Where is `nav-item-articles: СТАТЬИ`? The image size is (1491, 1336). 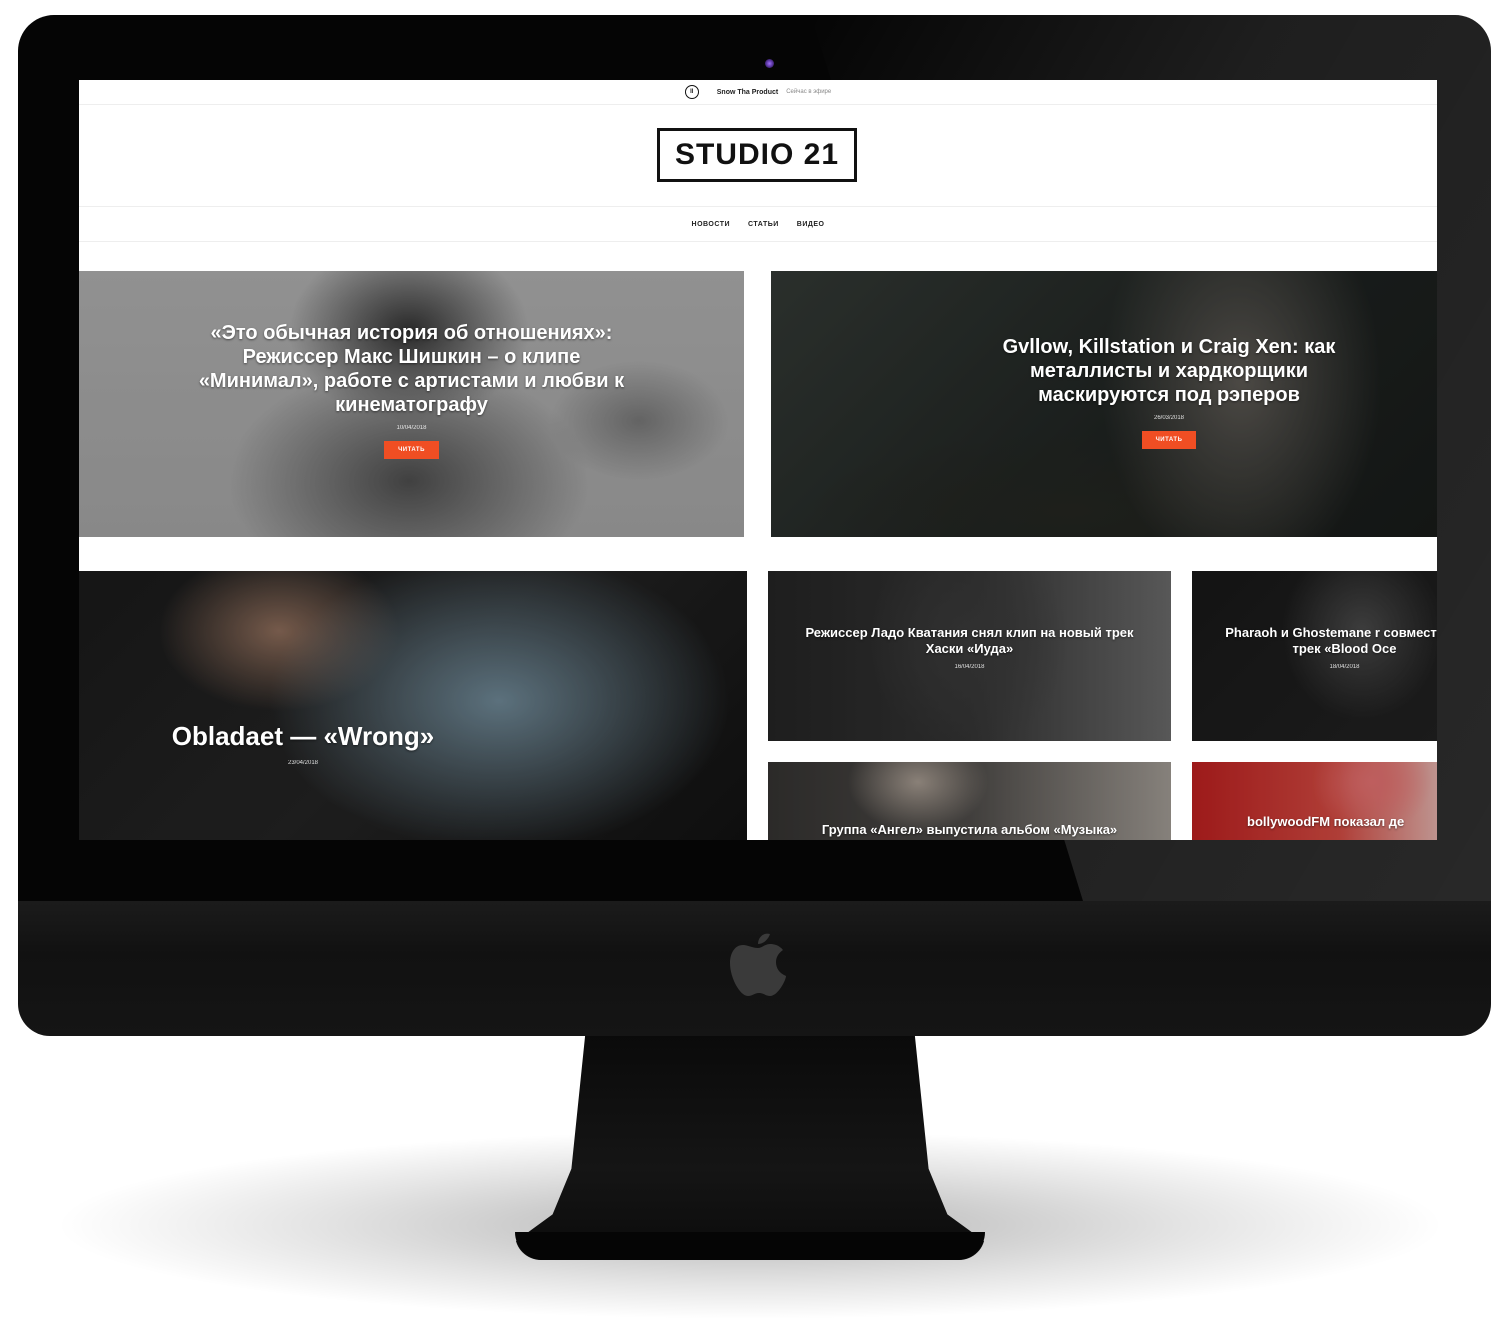 nav-item-articles: СТАТЬИ is located at coordinates (763, 224).